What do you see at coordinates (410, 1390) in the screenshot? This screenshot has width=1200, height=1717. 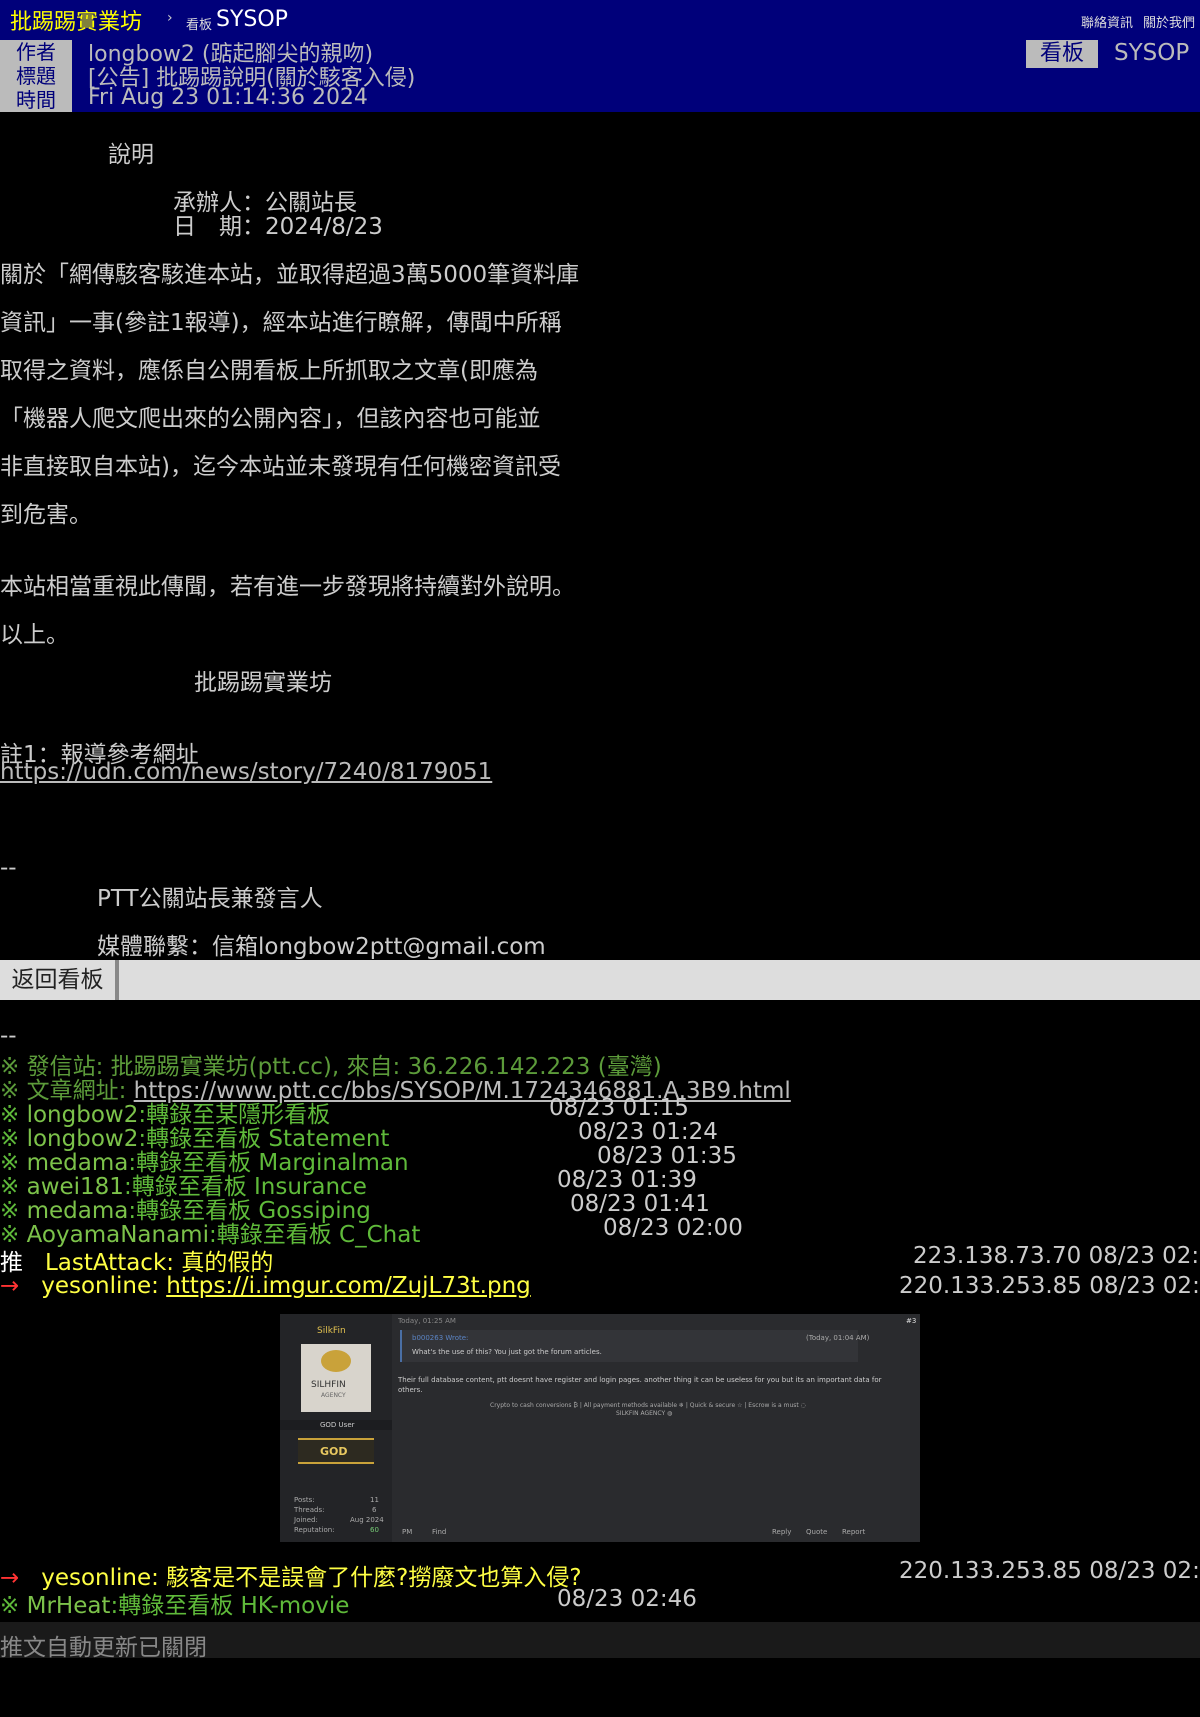 I see `reply-line-2: others.` at bounding box center [410, 1390].